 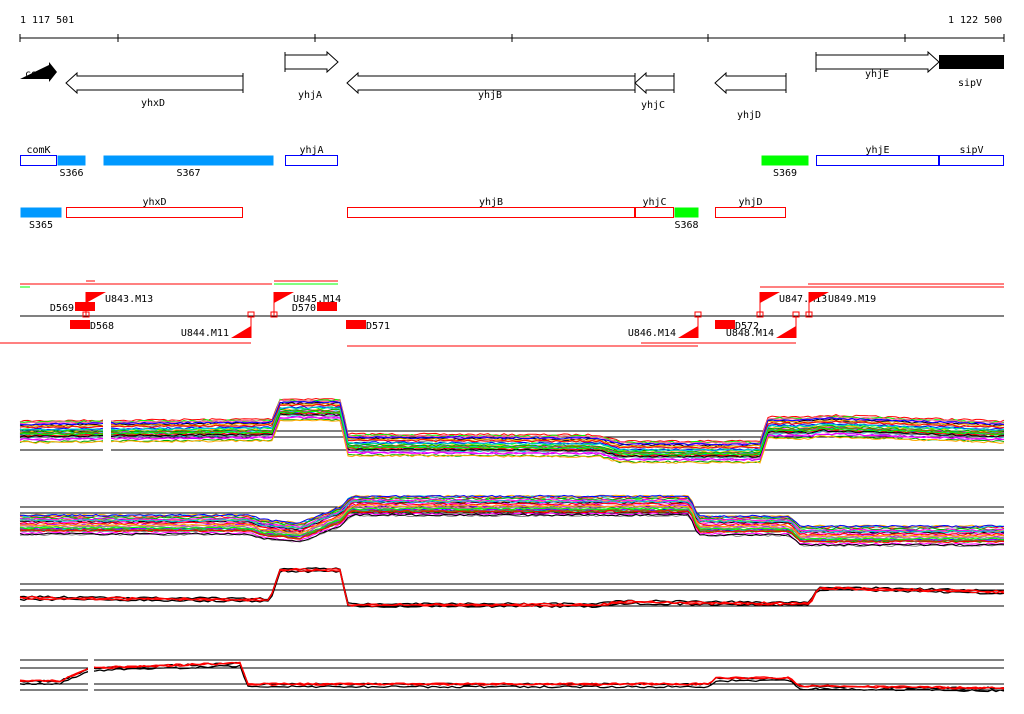 What do you see at coordinates (852, 299) in the screenshot?
I see `feature-label: U849.M19` at bounding box center [852, 299].